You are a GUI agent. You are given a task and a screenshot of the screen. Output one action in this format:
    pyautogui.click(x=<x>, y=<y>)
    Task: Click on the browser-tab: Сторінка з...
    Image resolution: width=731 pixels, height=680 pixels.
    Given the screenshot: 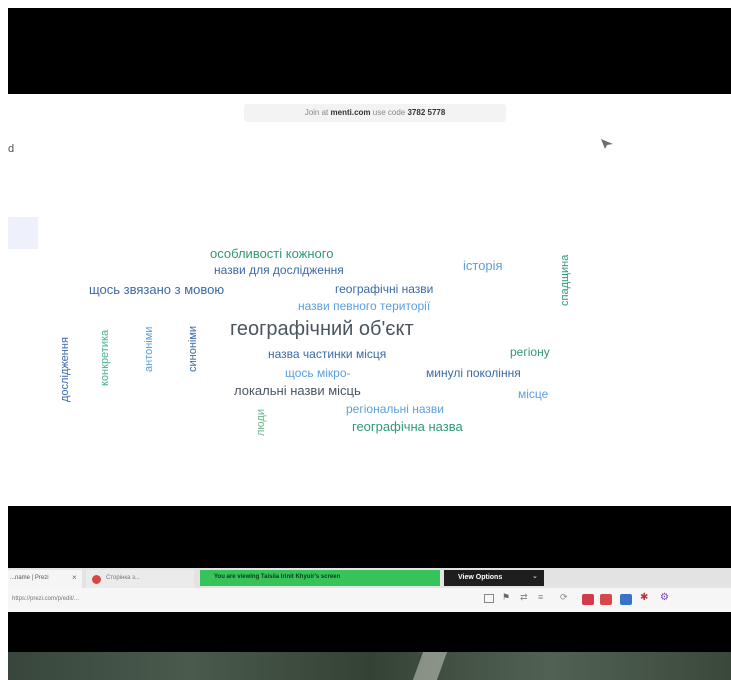 What is the action you would take?
    pyautogui.click(x=140, y=579)
    